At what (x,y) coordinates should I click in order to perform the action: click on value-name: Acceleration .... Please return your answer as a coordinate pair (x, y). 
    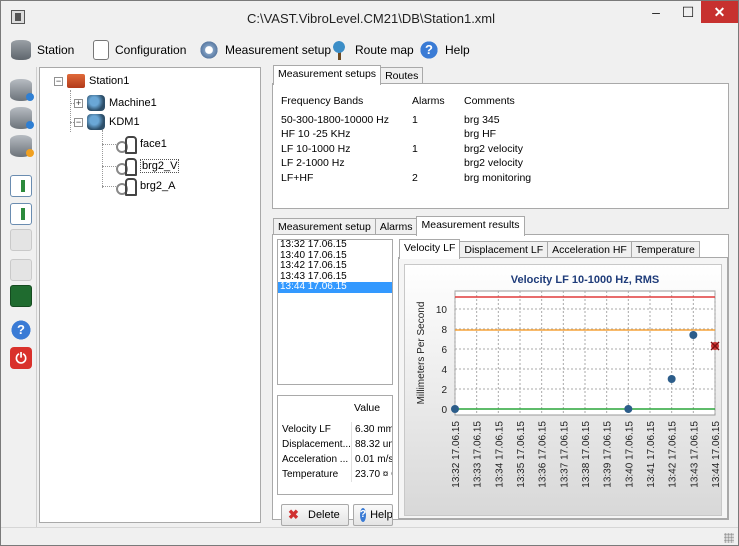
    Looking at the image, I should click on (315, 459).